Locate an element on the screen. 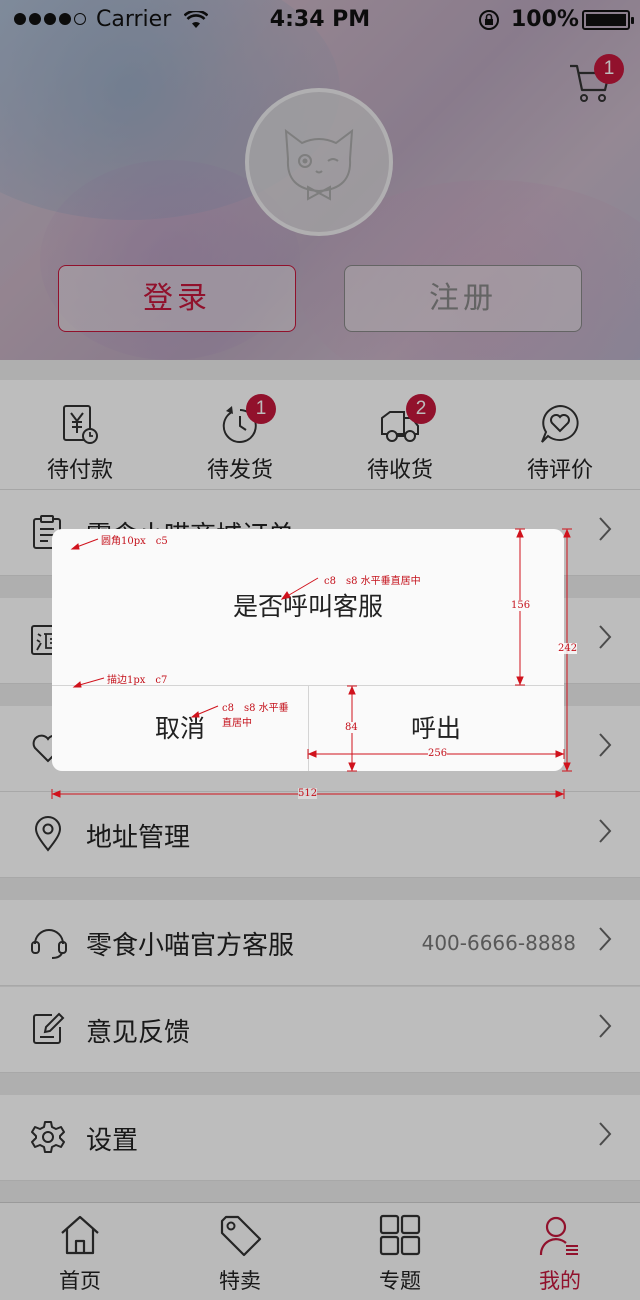 This screenshot has width=640, height=1300. dimension-256: 256 is located at coordinates (438, 753).